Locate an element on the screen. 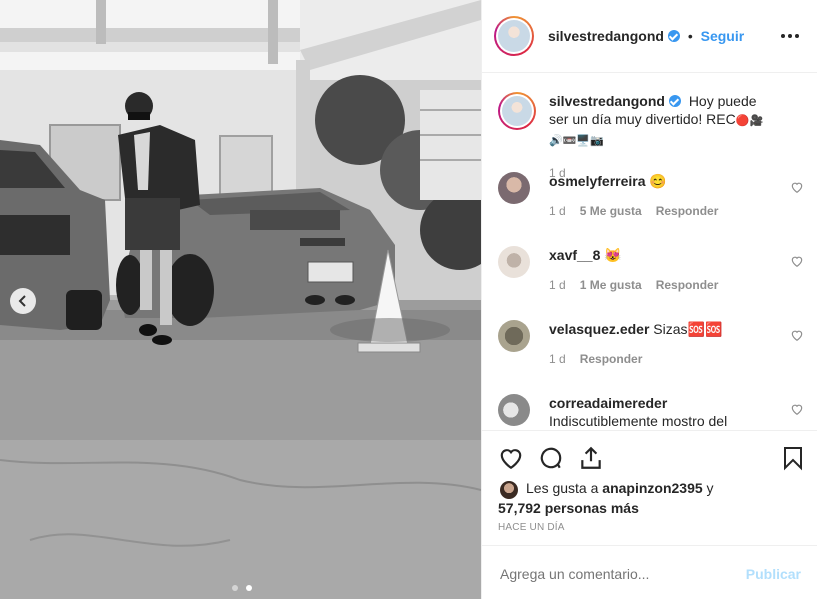 Image resolution: width=817 pixels, height=599 pixels. add-comment-bar: Publicar is located at coordinates (649, 572).